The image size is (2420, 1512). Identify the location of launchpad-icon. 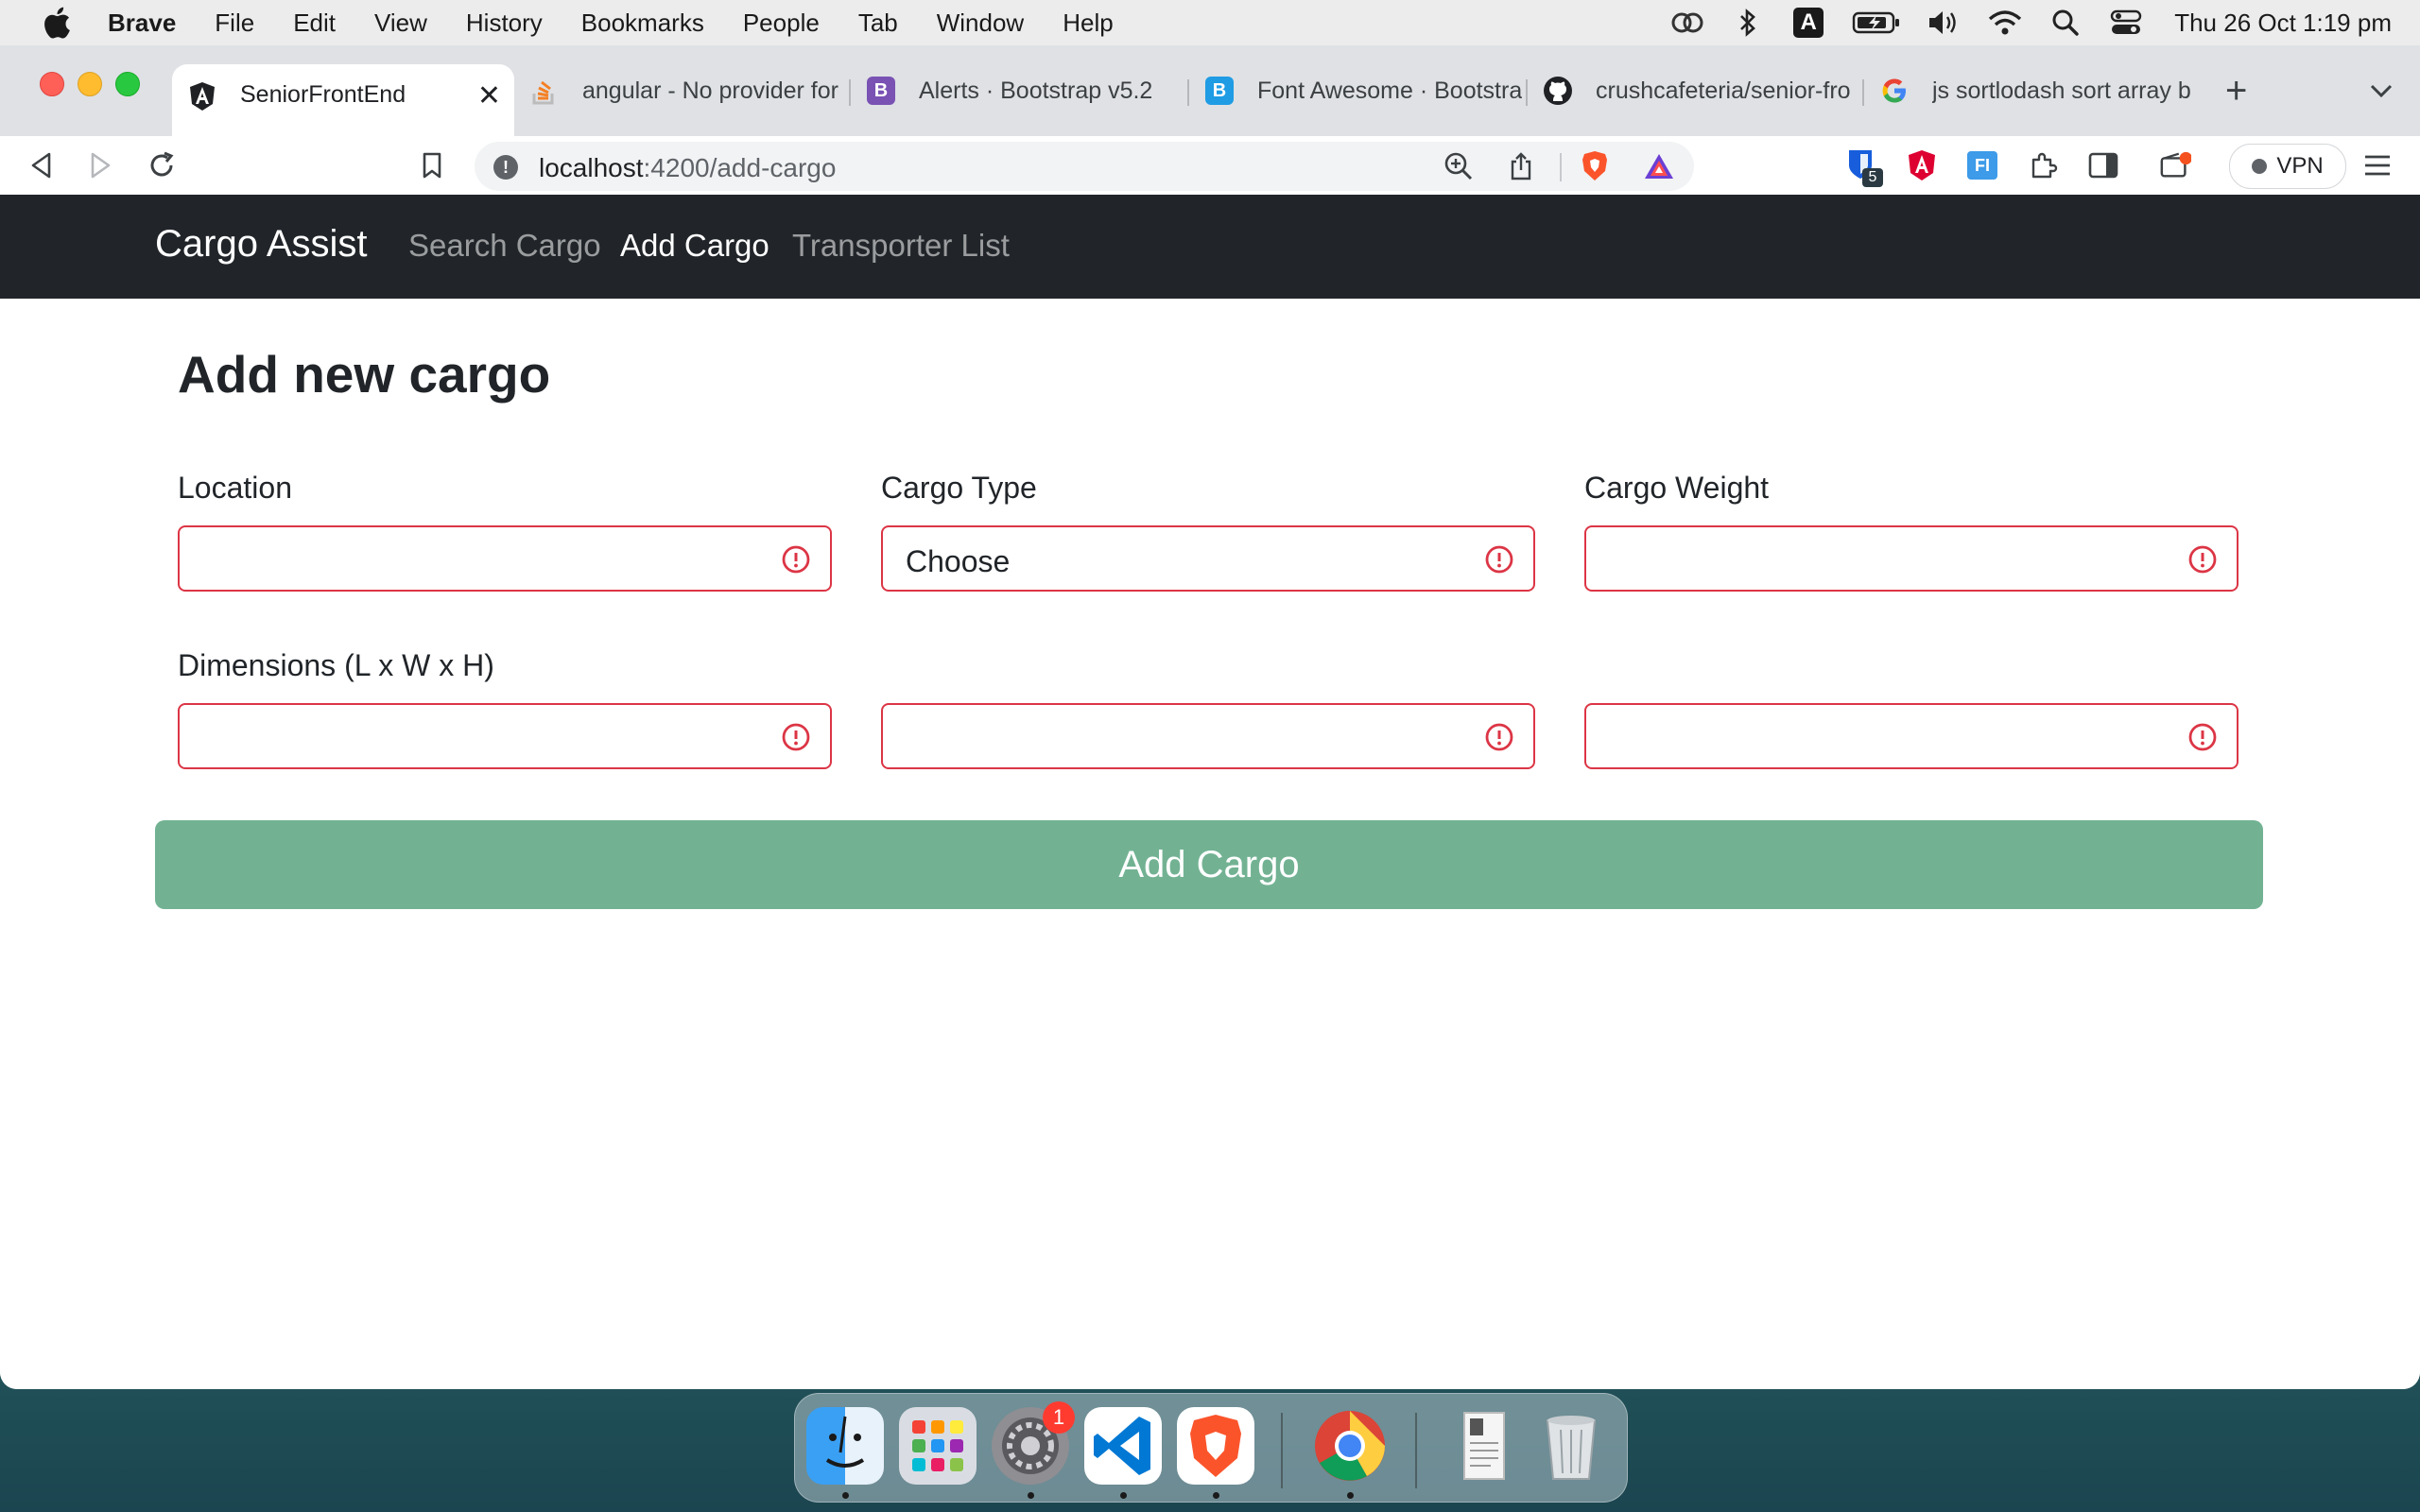
(938, 1446).